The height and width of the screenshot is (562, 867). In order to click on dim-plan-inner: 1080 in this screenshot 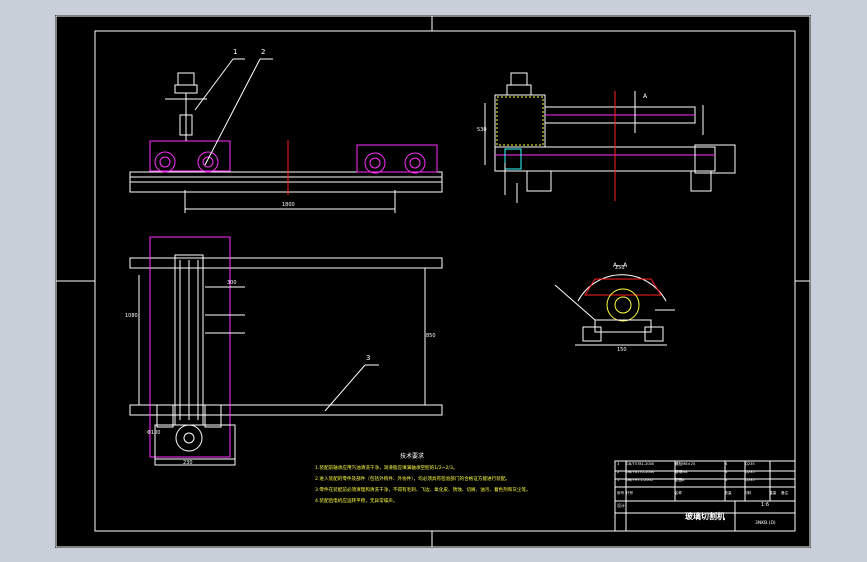, I will do `click(131, 316)`.